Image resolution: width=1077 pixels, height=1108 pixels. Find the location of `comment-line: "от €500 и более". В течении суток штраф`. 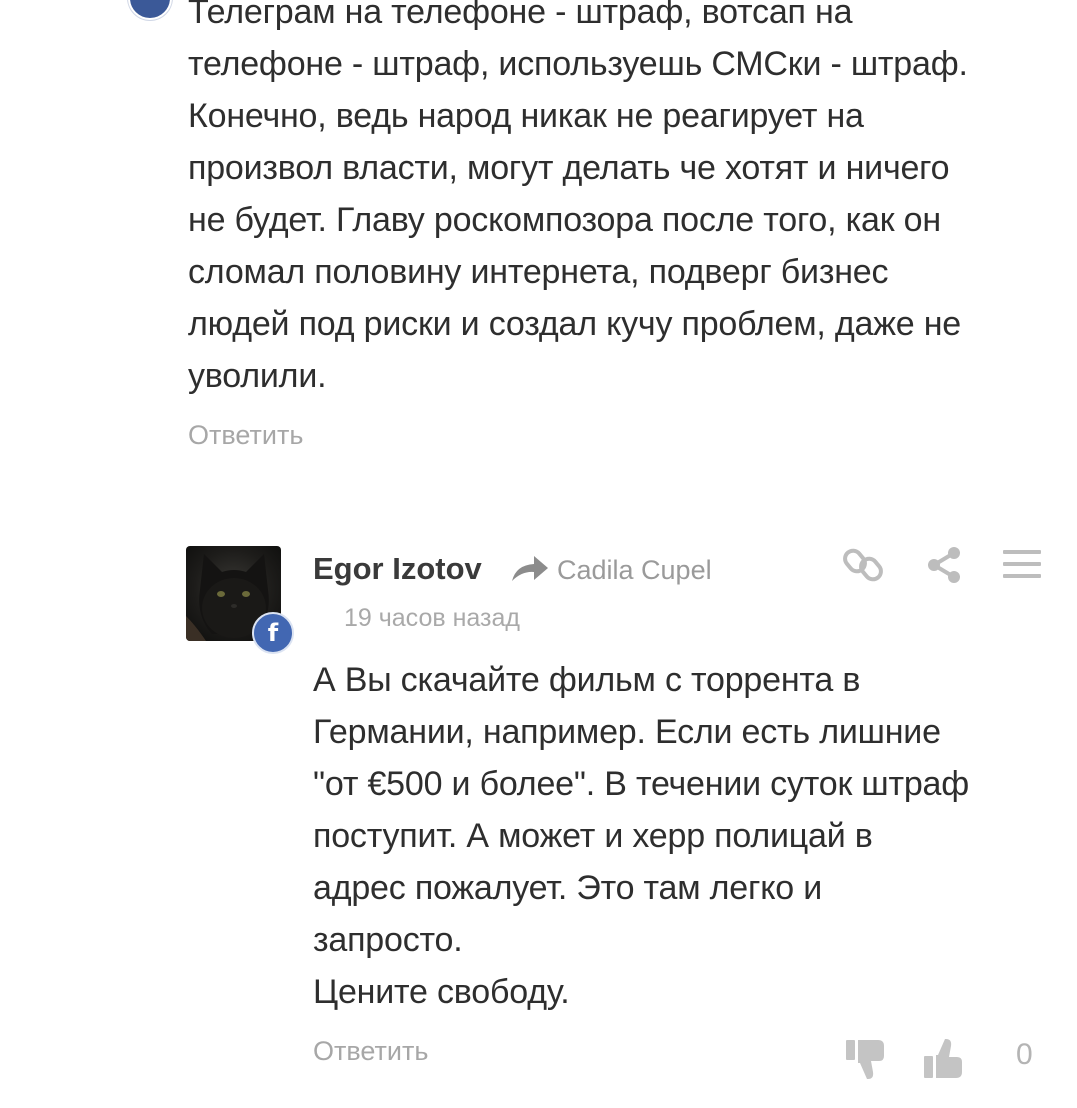

comment-line: "от €500 и более". В течении суток штраф is located at coordinates (641, 784).